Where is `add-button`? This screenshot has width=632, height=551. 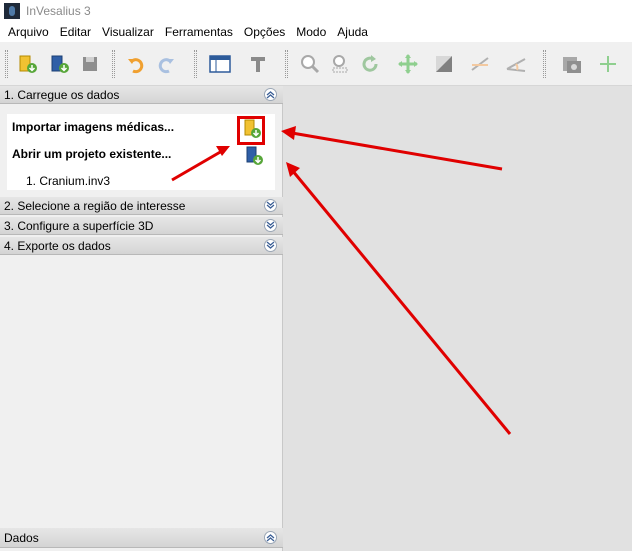
add-button is located at coordinates (608, 64).